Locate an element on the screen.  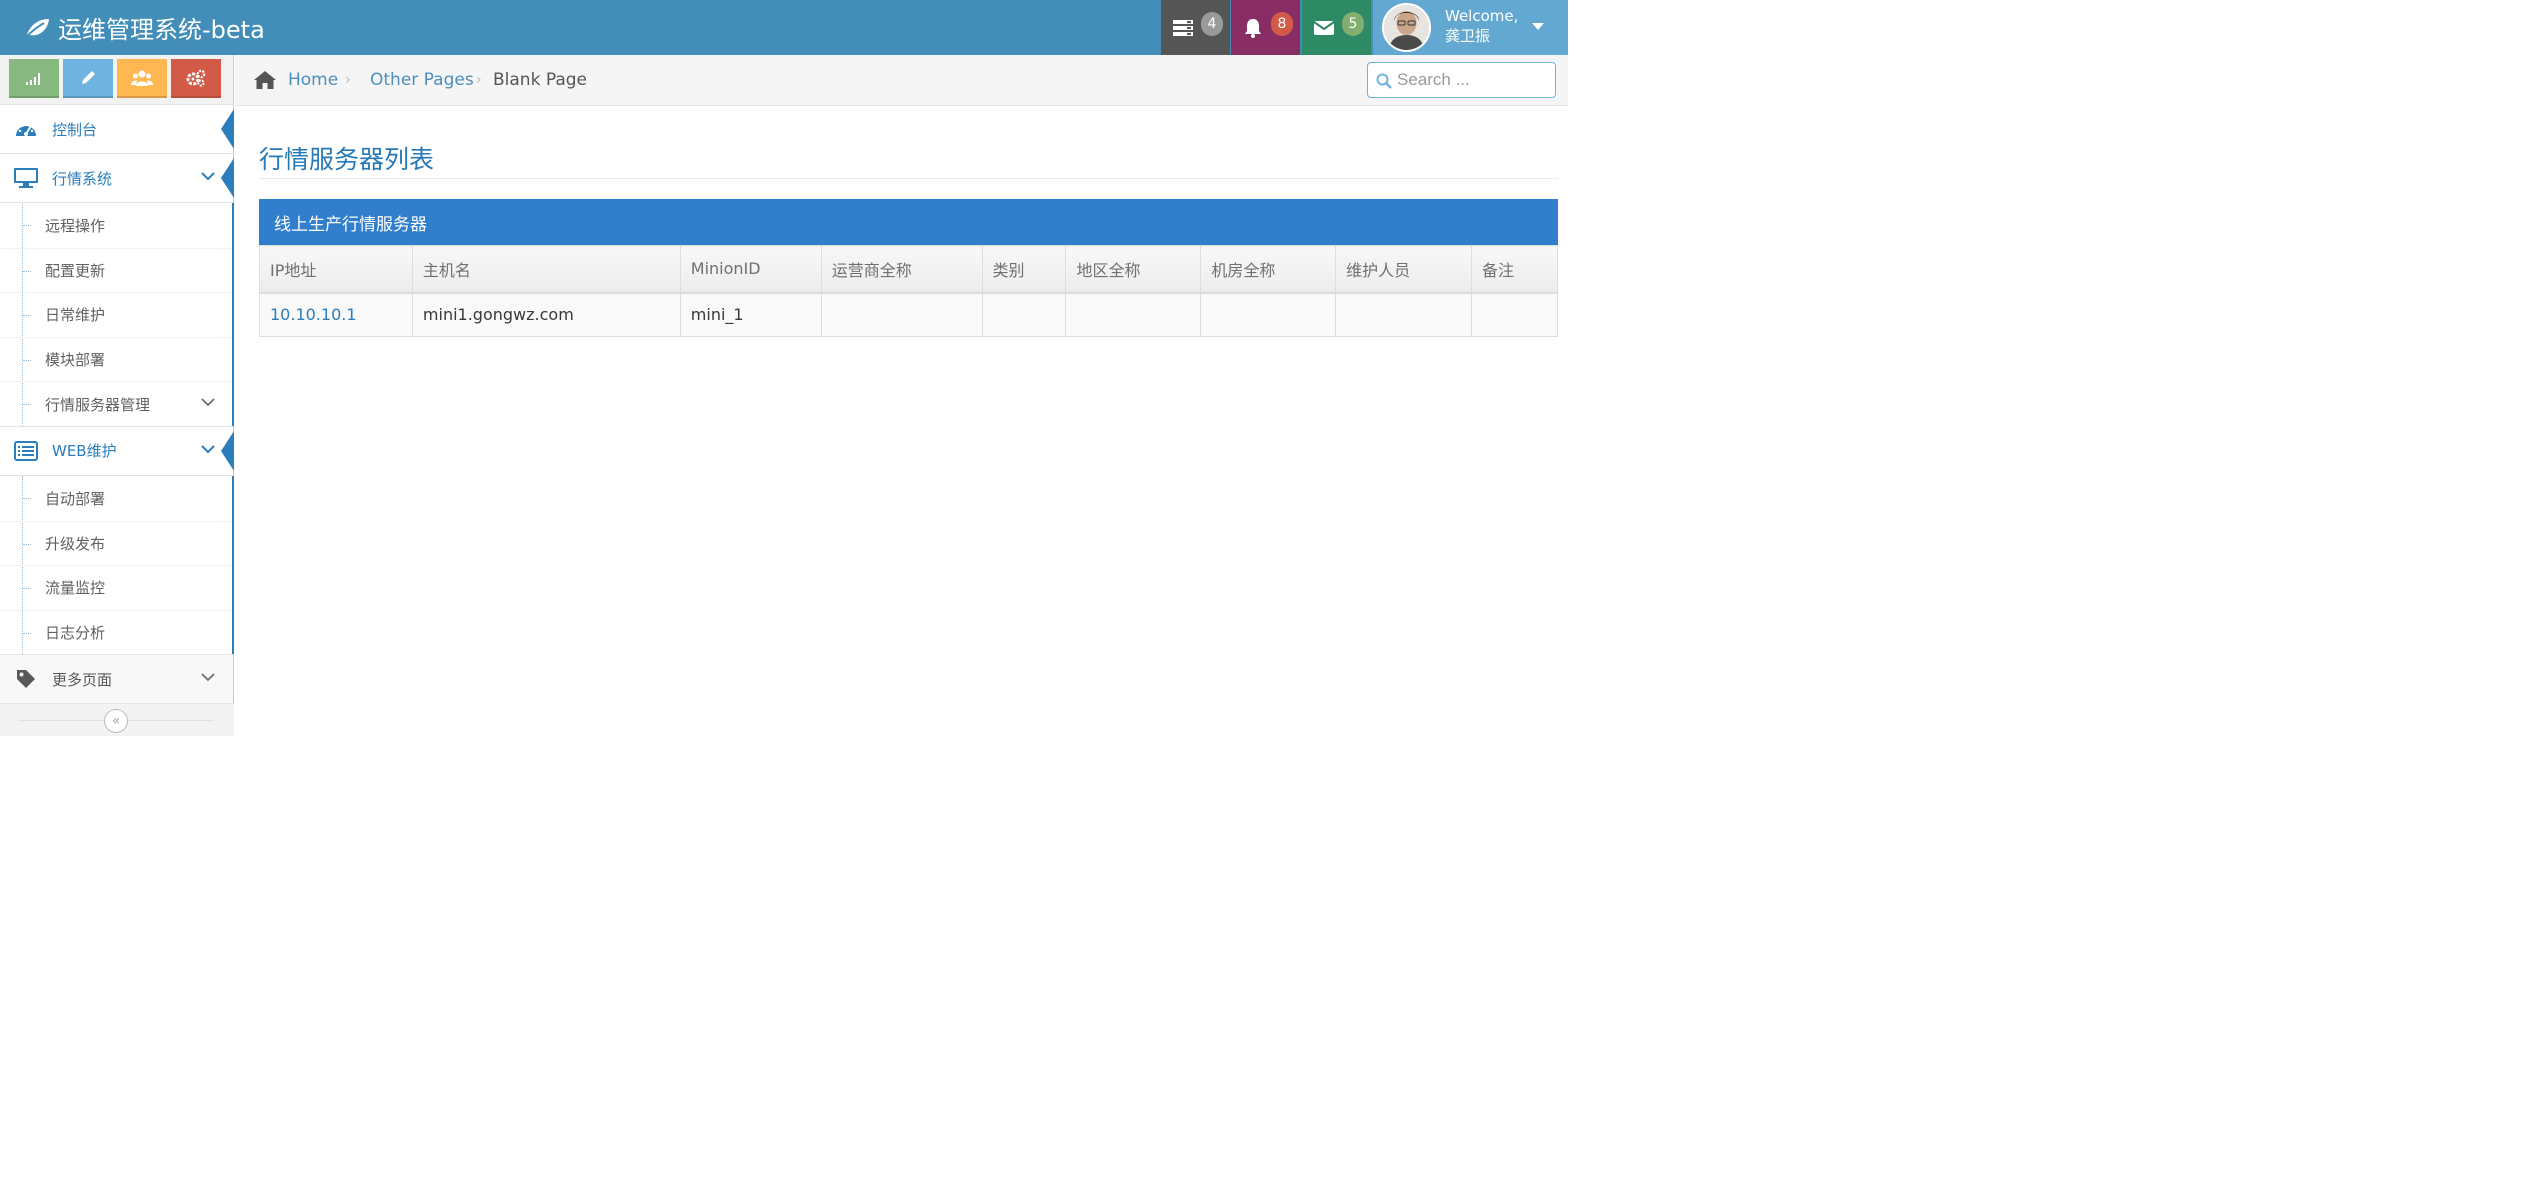
sidebar-item-server-management: 行情服务器管理 is located at coordinates (116, 403).